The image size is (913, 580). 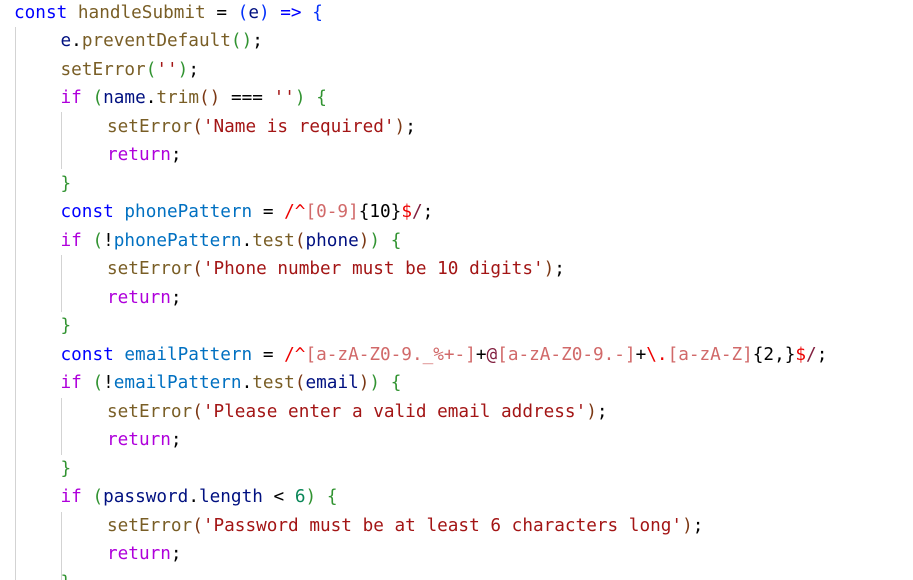 I want to click on code-line: if (name.trim() === '') {, so click(x=194, y=98).